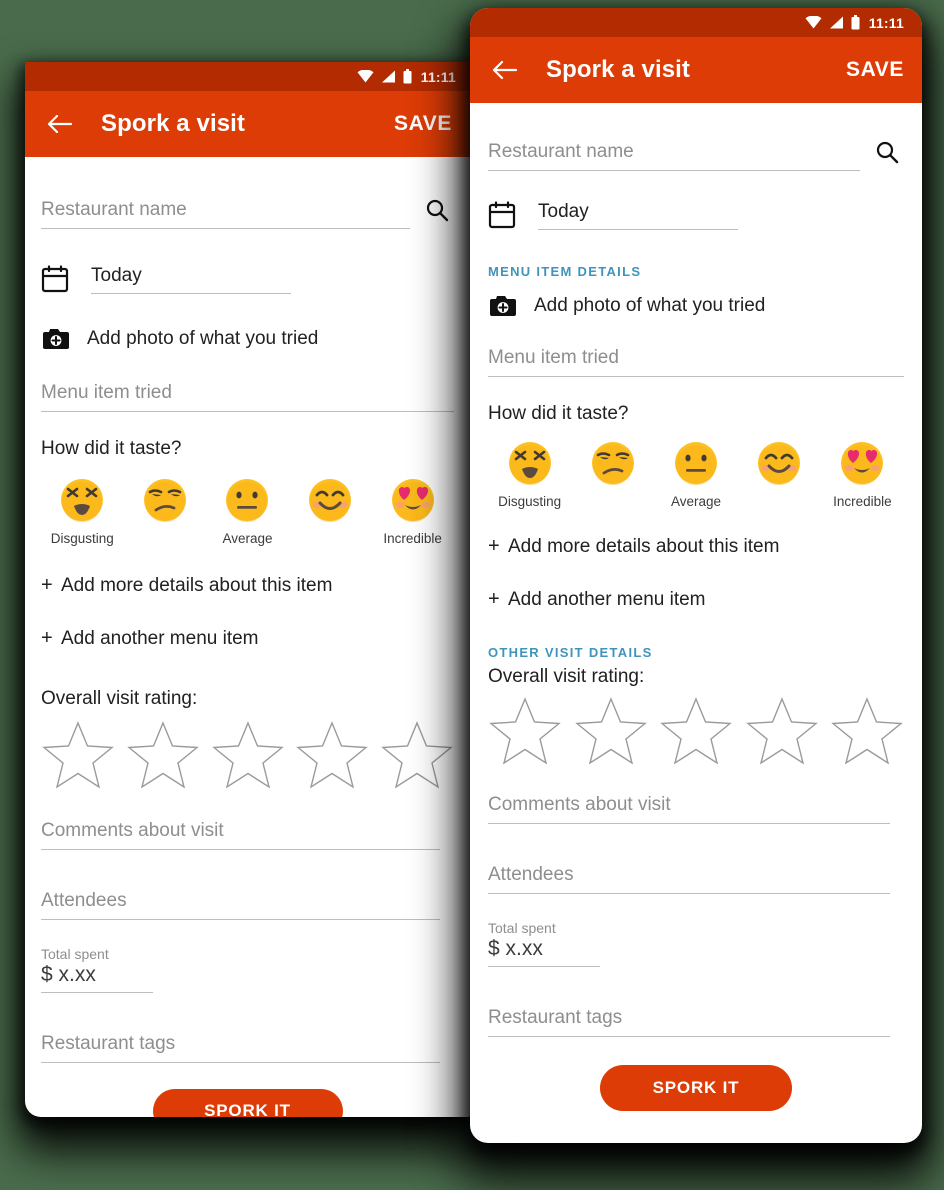 This screenshot has height=1190, width=944. What do you see at coordinates (247, 124) in the screenshot?
I see `app-bar-left: Spork a visit SAVE` at bounding box center [247, 124].